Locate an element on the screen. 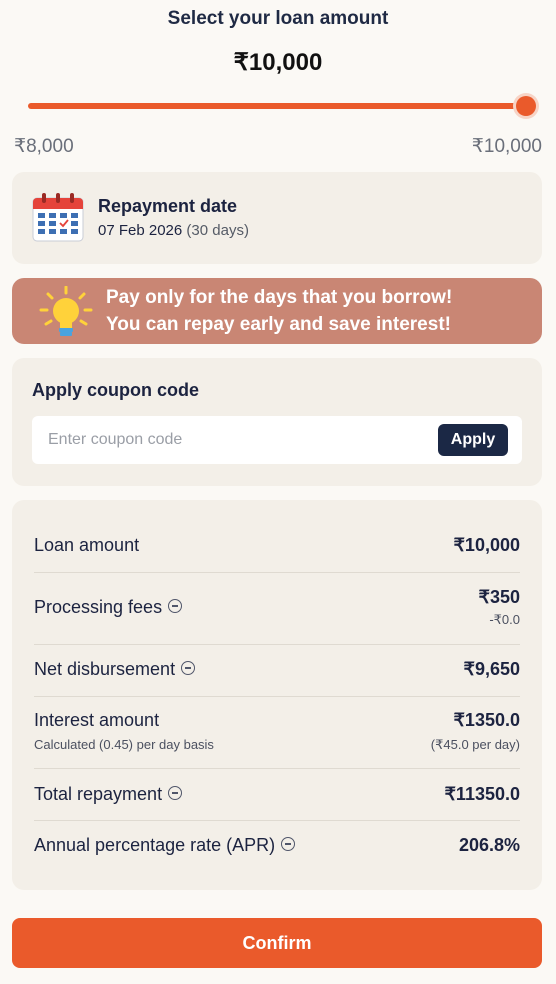 The height and width of the screenshot is (984, 556). net-disbursement-value: ₹9,650 is located at coordinates (492, 669).